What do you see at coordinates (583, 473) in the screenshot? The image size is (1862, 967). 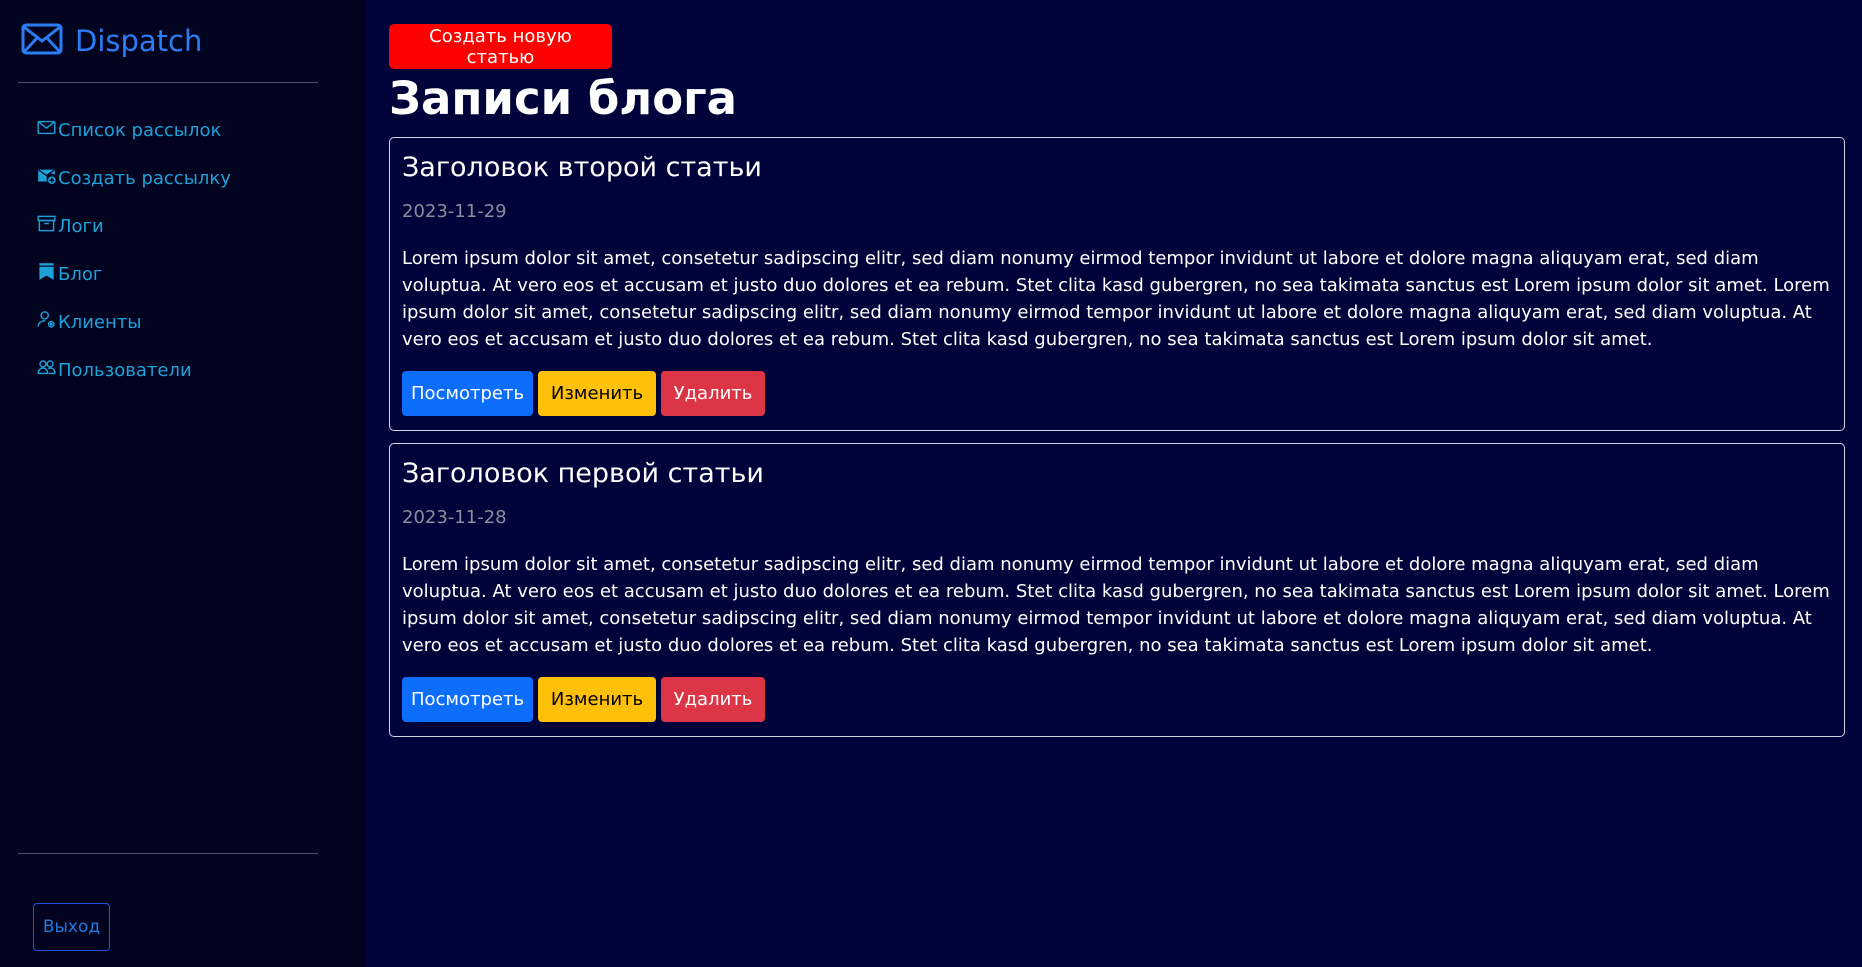 I see `post-title: Заголовок первой статьи` at bounding box center [583, 473].